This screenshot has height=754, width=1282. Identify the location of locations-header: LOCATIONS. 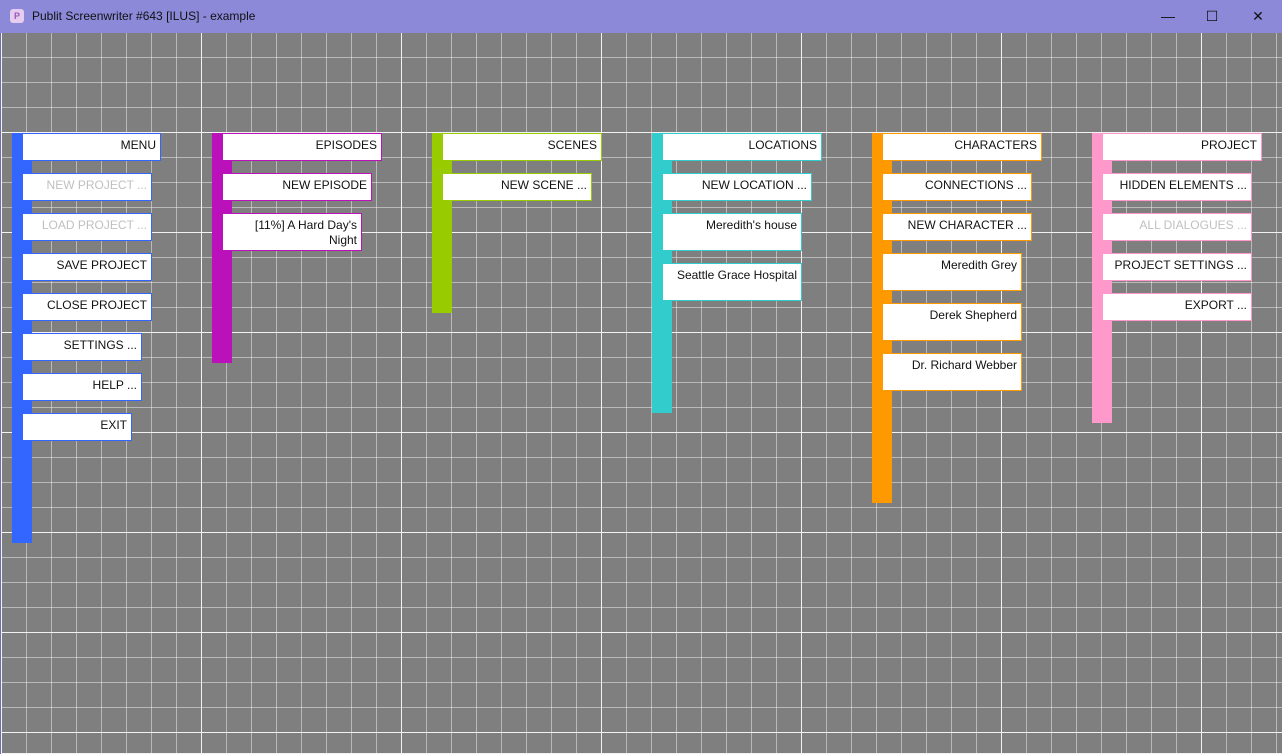
(742, 147).